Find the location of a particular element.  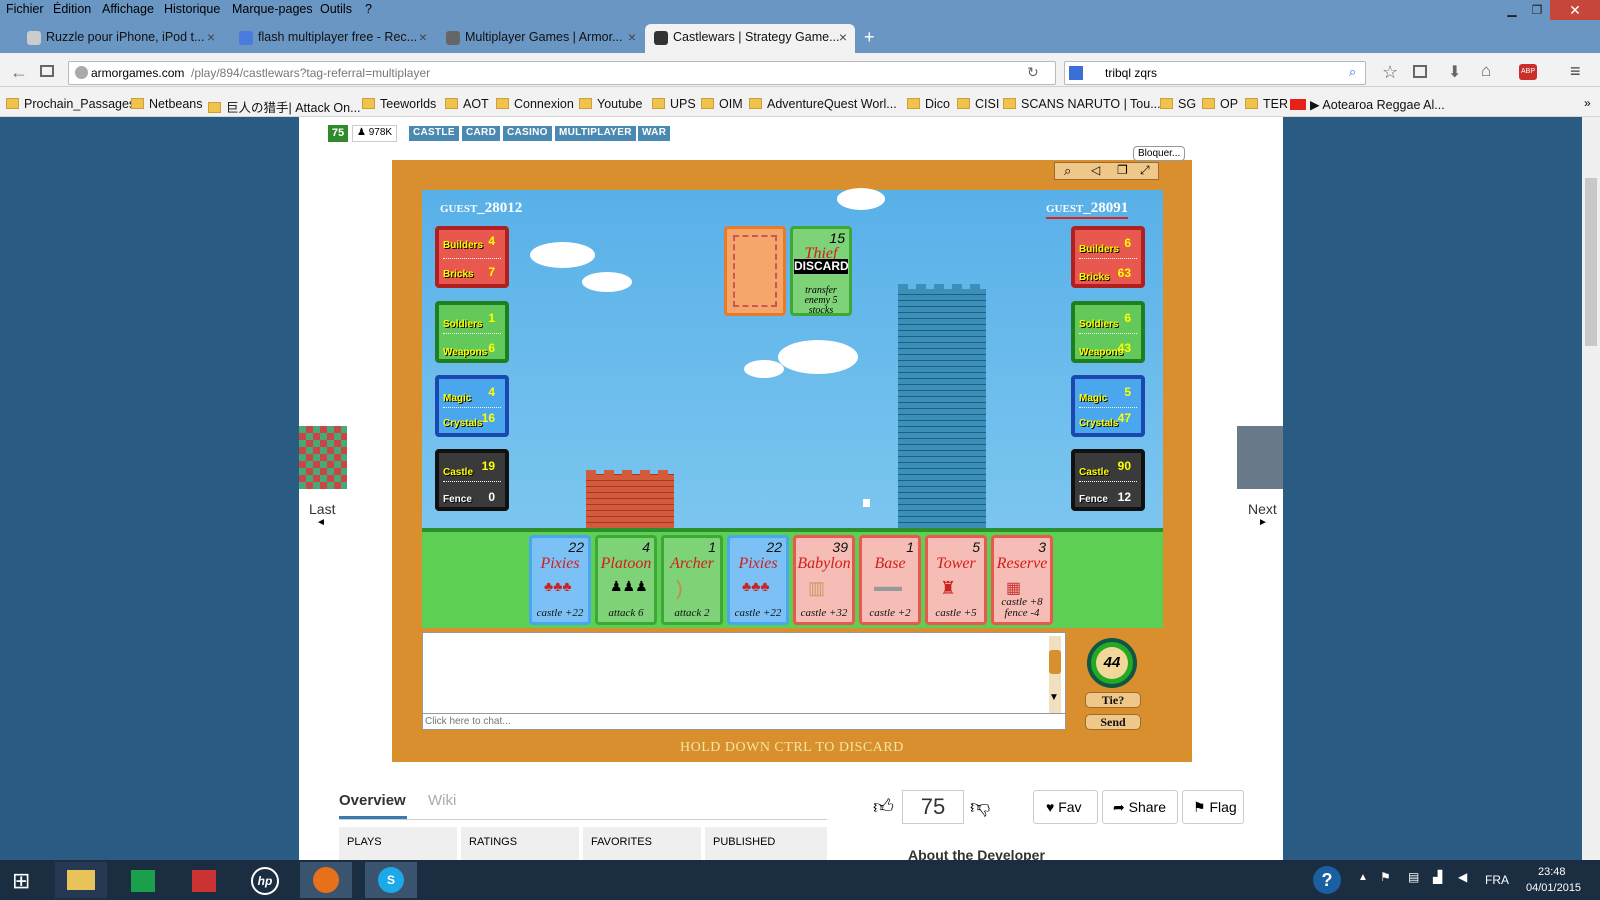

flag-button: ⚑ Flag is located at coordinates (1213, 807).